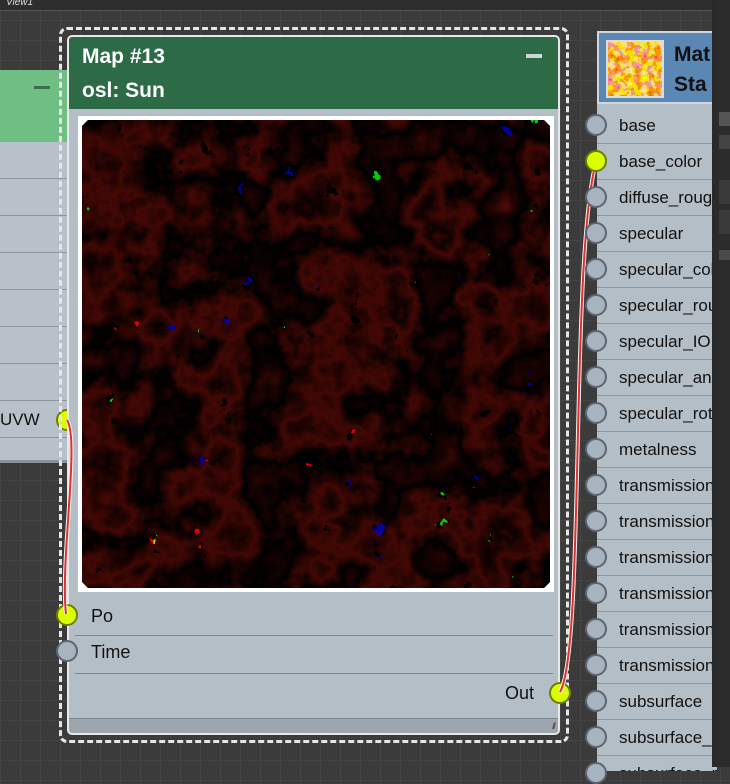  What do you see at coordinates (635, 69) in the screenshot?
I see `material-thumbnail` at bounding box center [635, 69].